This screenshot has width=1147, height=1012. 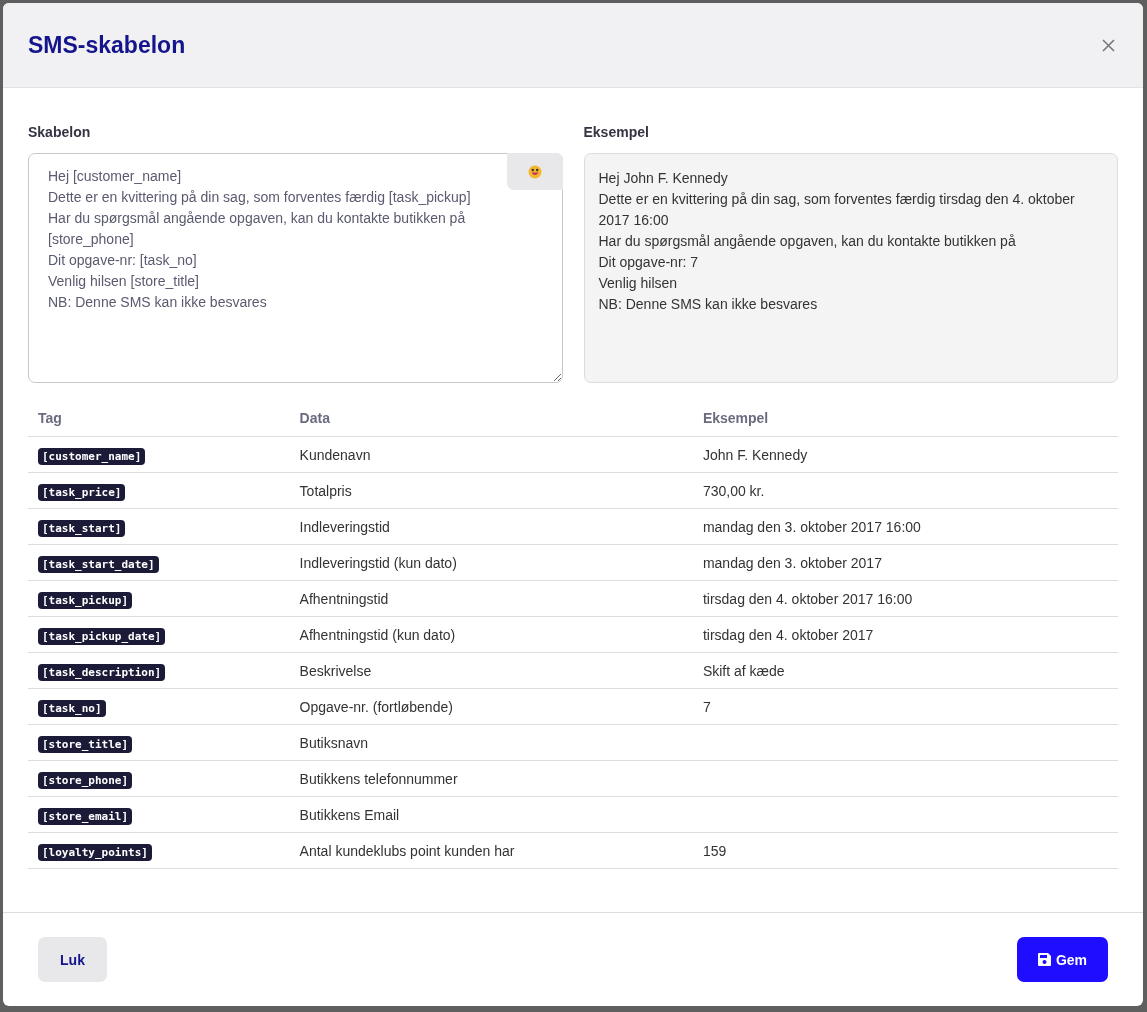 What do you see at coordinates (295, 268) in the screenshot?
I see `template-field: Hej [customer_name] Dette er en kvittering på din sag, som forventes færdig [task_pickup] Har du spørgsmål angående opgaven, kan du kontakte butikken på [store_phone] Dit opgave-nr: [task_no] Venlig hilsen [store_title] NB: Denne SMS kan ikke besvares` at bounding box center [295, 268].